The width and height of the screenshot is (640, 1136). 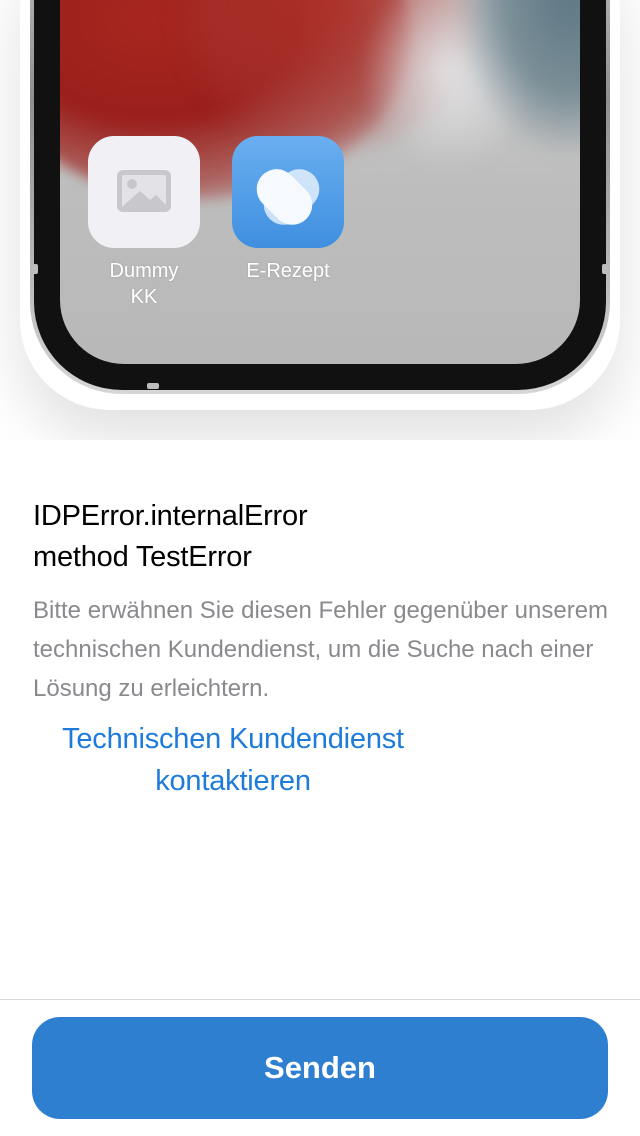 I want to click on send-button: Senden, so click(x=320, y=1068).